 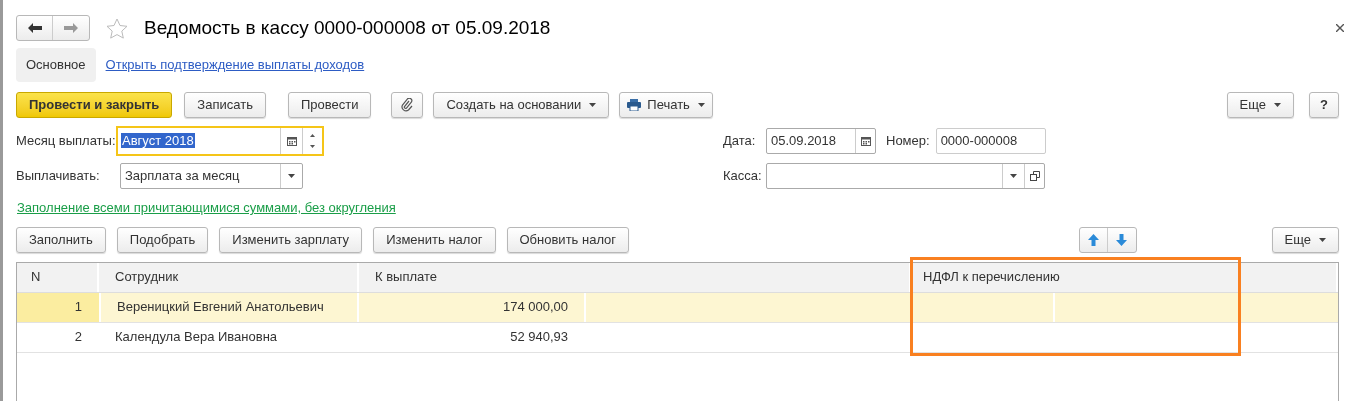 I want to click on pay-type-field: Зарплата за месяц, so click(x=211, y=176).